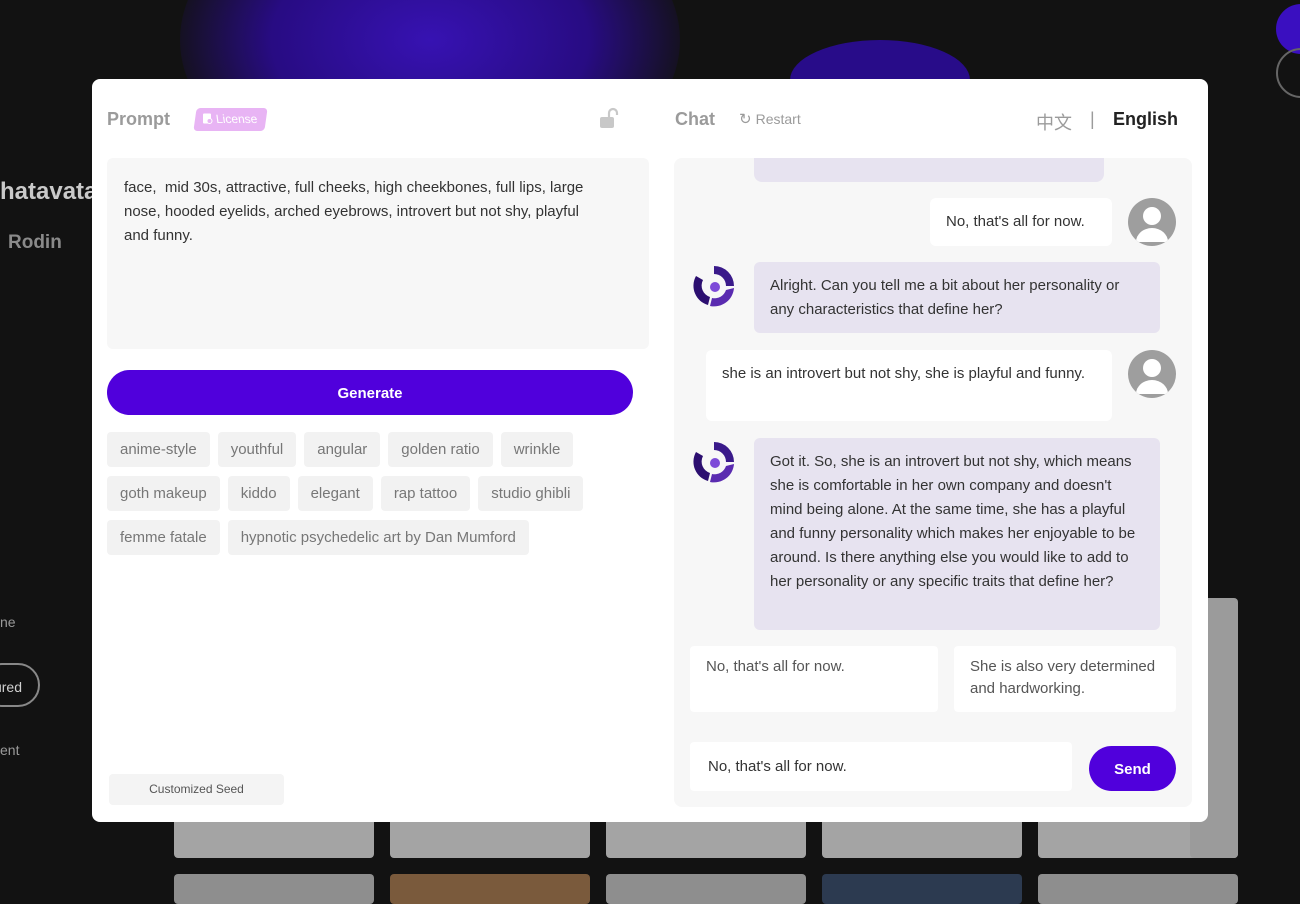 The image size is (1300, 904). Describe the element at coordinates (1288, 29) in the screenshot. I see `background-avatar` at that location.